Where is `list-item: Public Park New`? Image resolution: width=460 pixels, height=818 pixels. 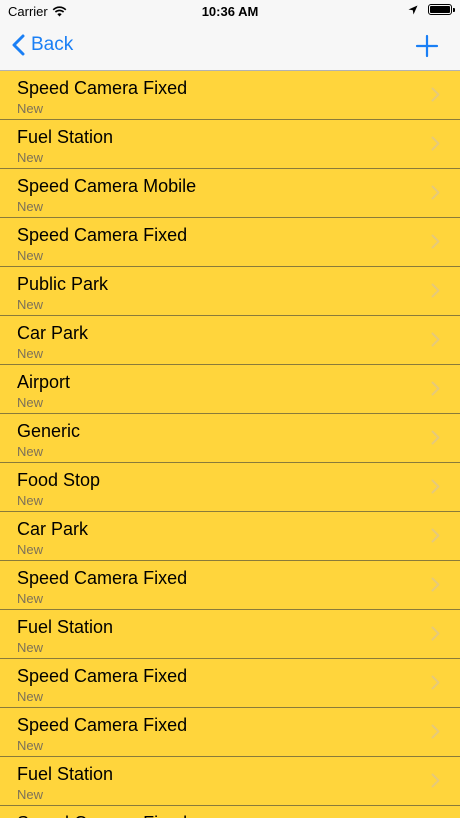
list-item: Public Park New is located at coordinates (230, 291).